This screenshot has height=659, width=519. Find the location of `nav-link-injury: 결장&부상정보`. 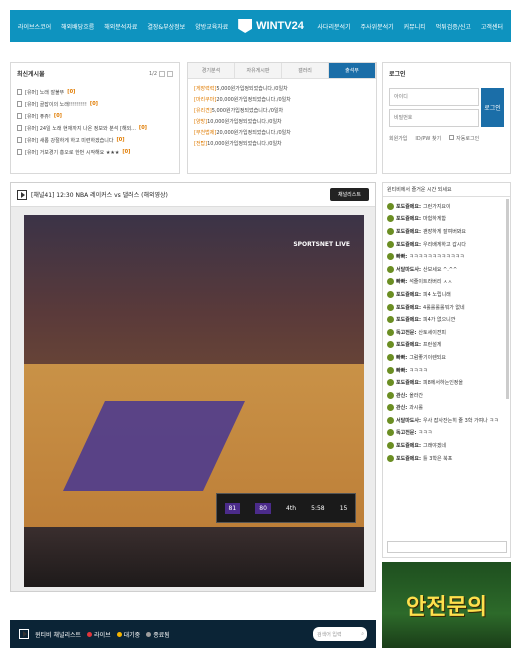

nav-link-injury: 결장&부상정보 is located at coordinates (166, 26).